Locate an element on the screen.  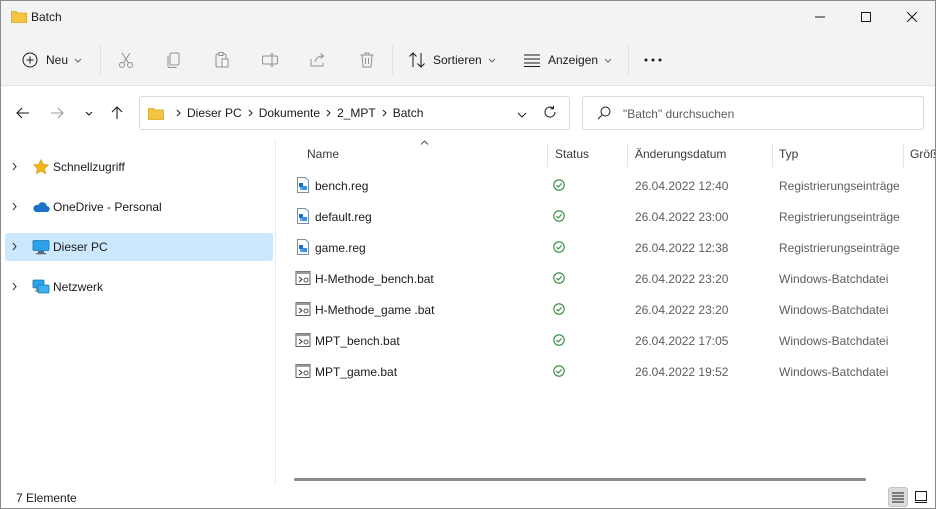
close-button is located at coordinates (912, 17).